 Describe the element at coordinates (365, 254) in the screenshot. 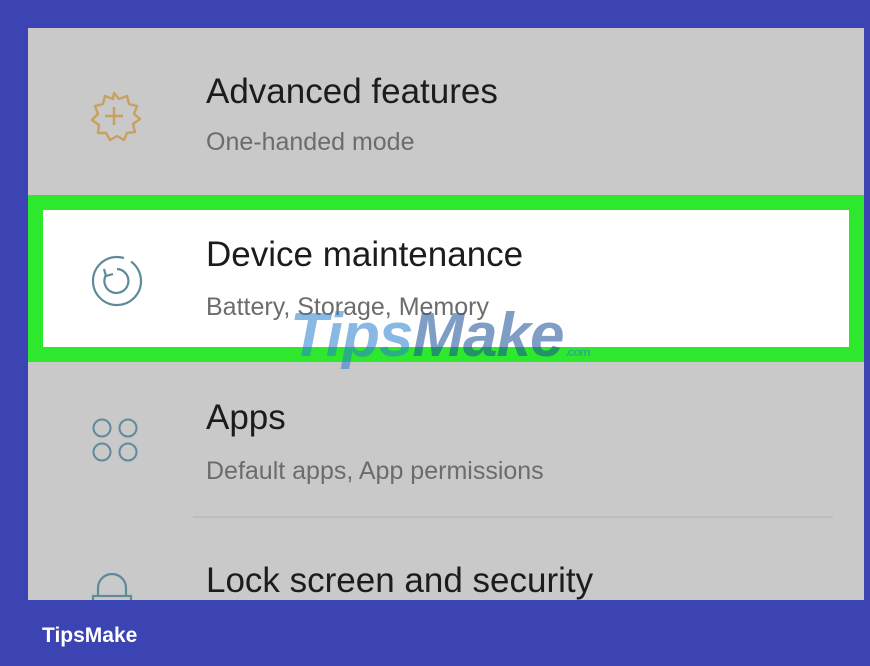

I see `item-title: Device maintenance` at that location.